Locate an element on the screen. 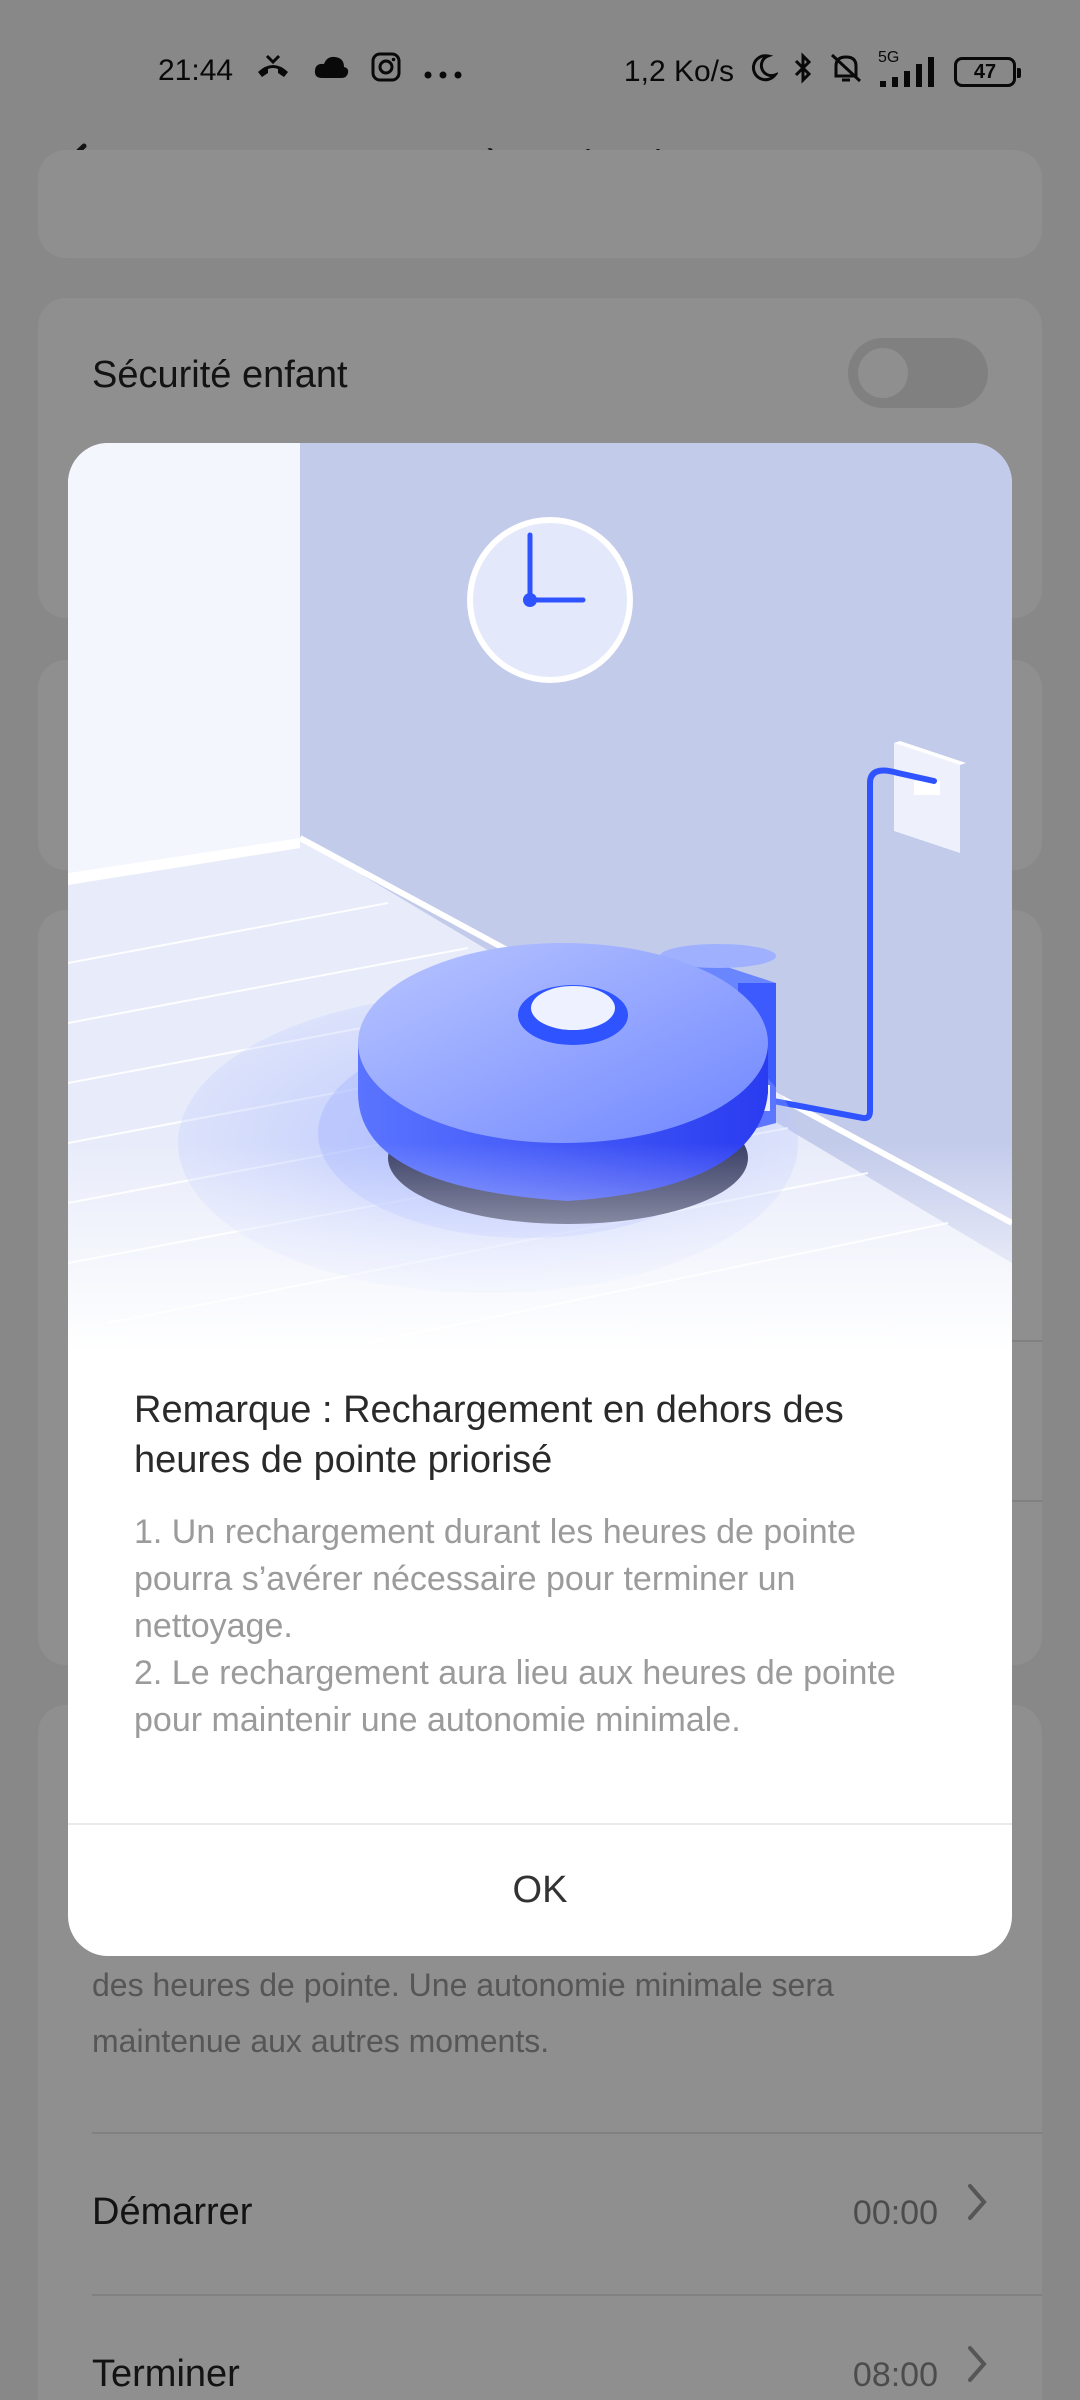 The width and height of the screenshot is (1080, 2400). wall-clock-icon is located at coordinates (550, 600).